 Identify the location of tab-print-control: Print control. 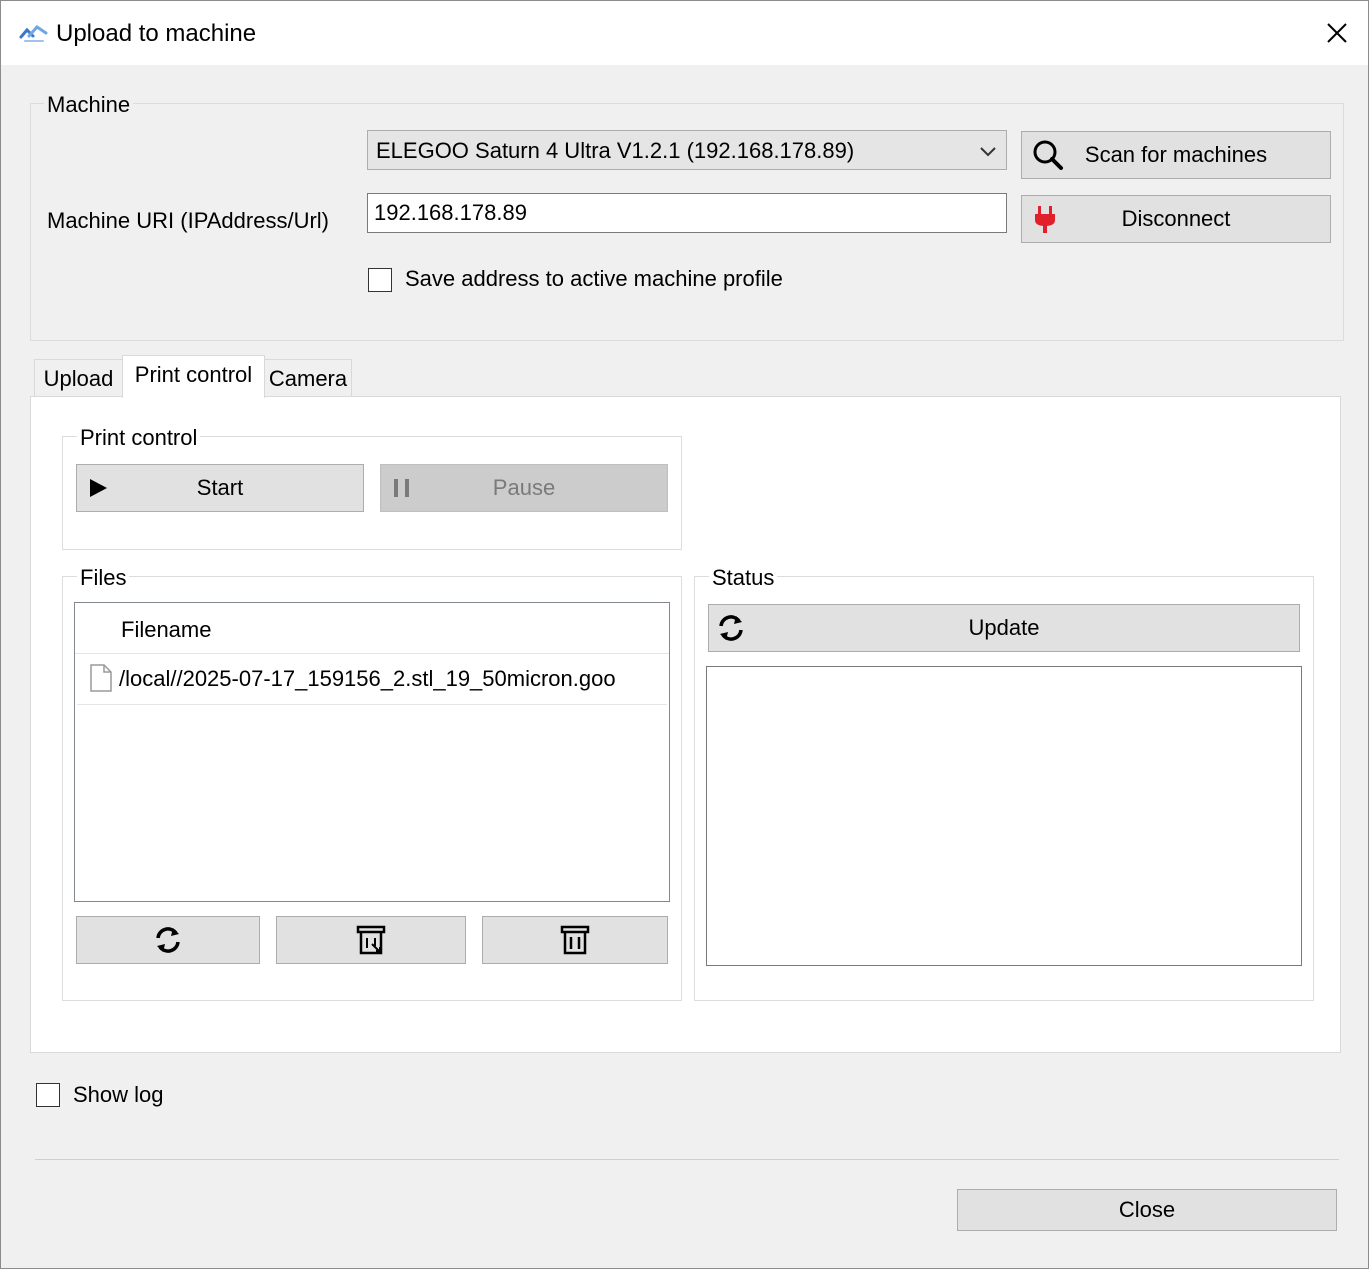
(193, 376).